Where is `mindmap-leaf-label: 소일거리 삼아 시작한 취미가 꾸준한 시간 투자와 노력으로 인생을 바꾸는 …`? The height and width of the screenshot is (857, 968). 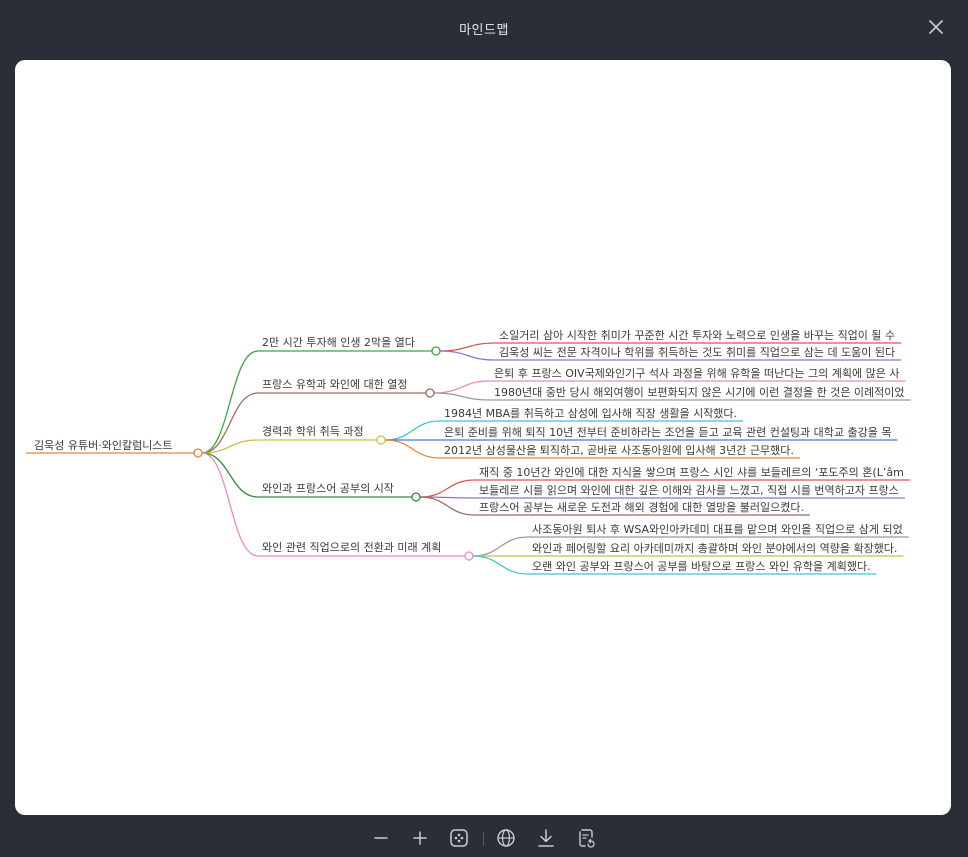 mindmap-leaf-label: 소일거리 삼아 시작한 취미가 꾸준한 시간 투자와 노력으로 인생을 바꾸는 … is located at coordinates (697, 335).